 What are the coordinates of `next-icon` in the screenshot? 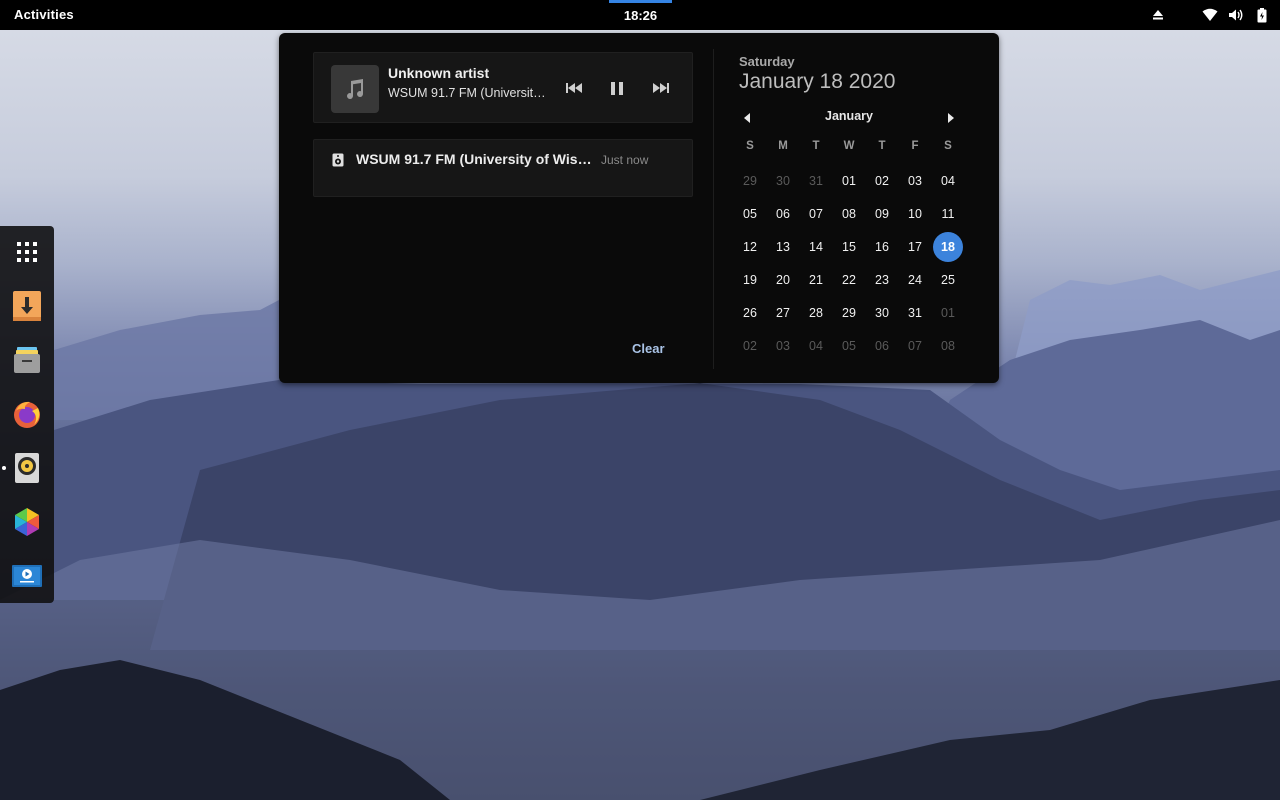 It's located at (661, 88).